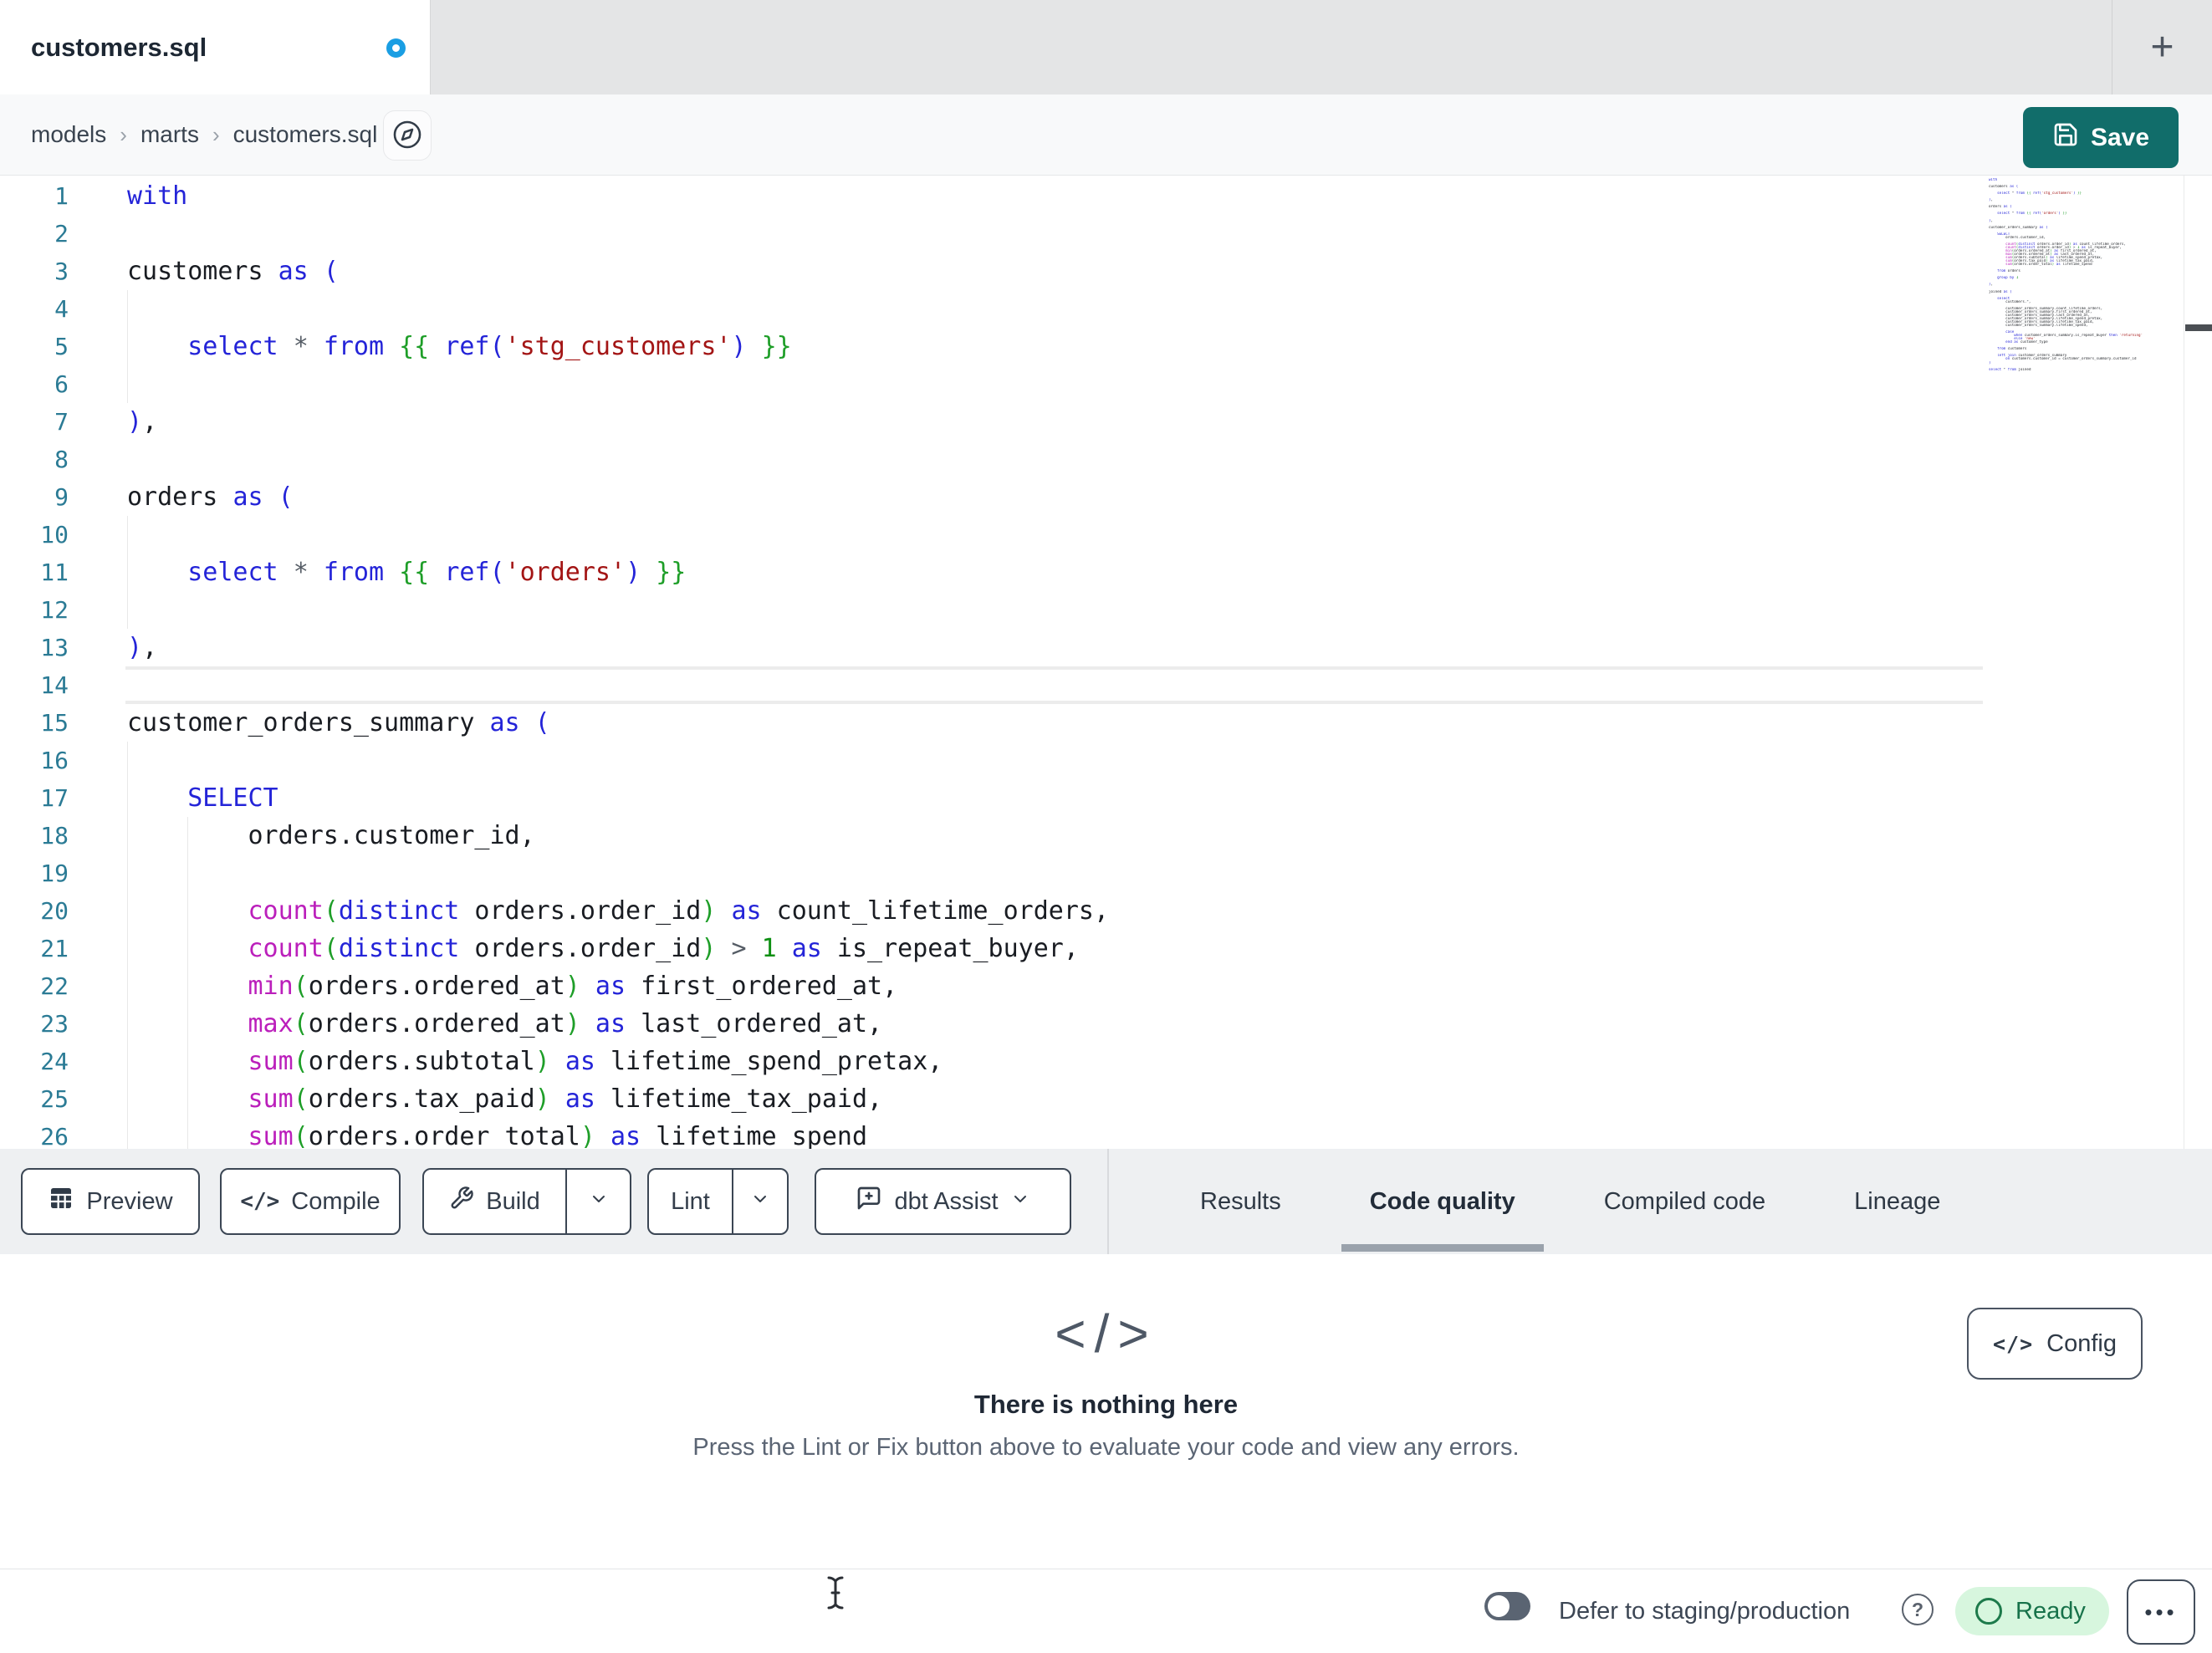  I want to click on defer-label: Defer to staging/production, so click(1705, 1611).